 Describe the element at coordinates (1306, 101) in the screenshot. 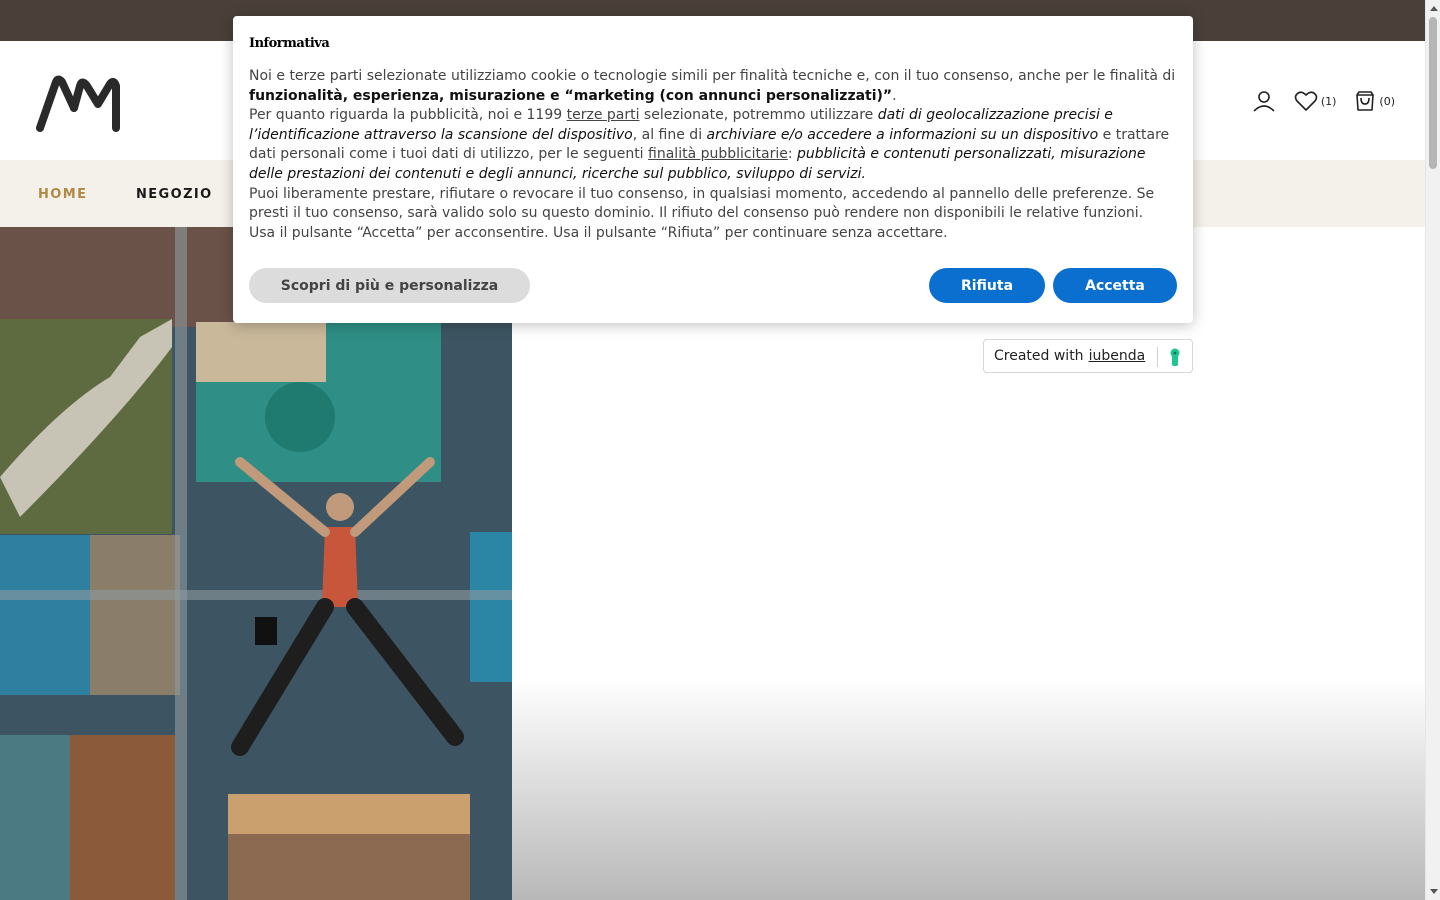

I see `heart-icon` at that location.